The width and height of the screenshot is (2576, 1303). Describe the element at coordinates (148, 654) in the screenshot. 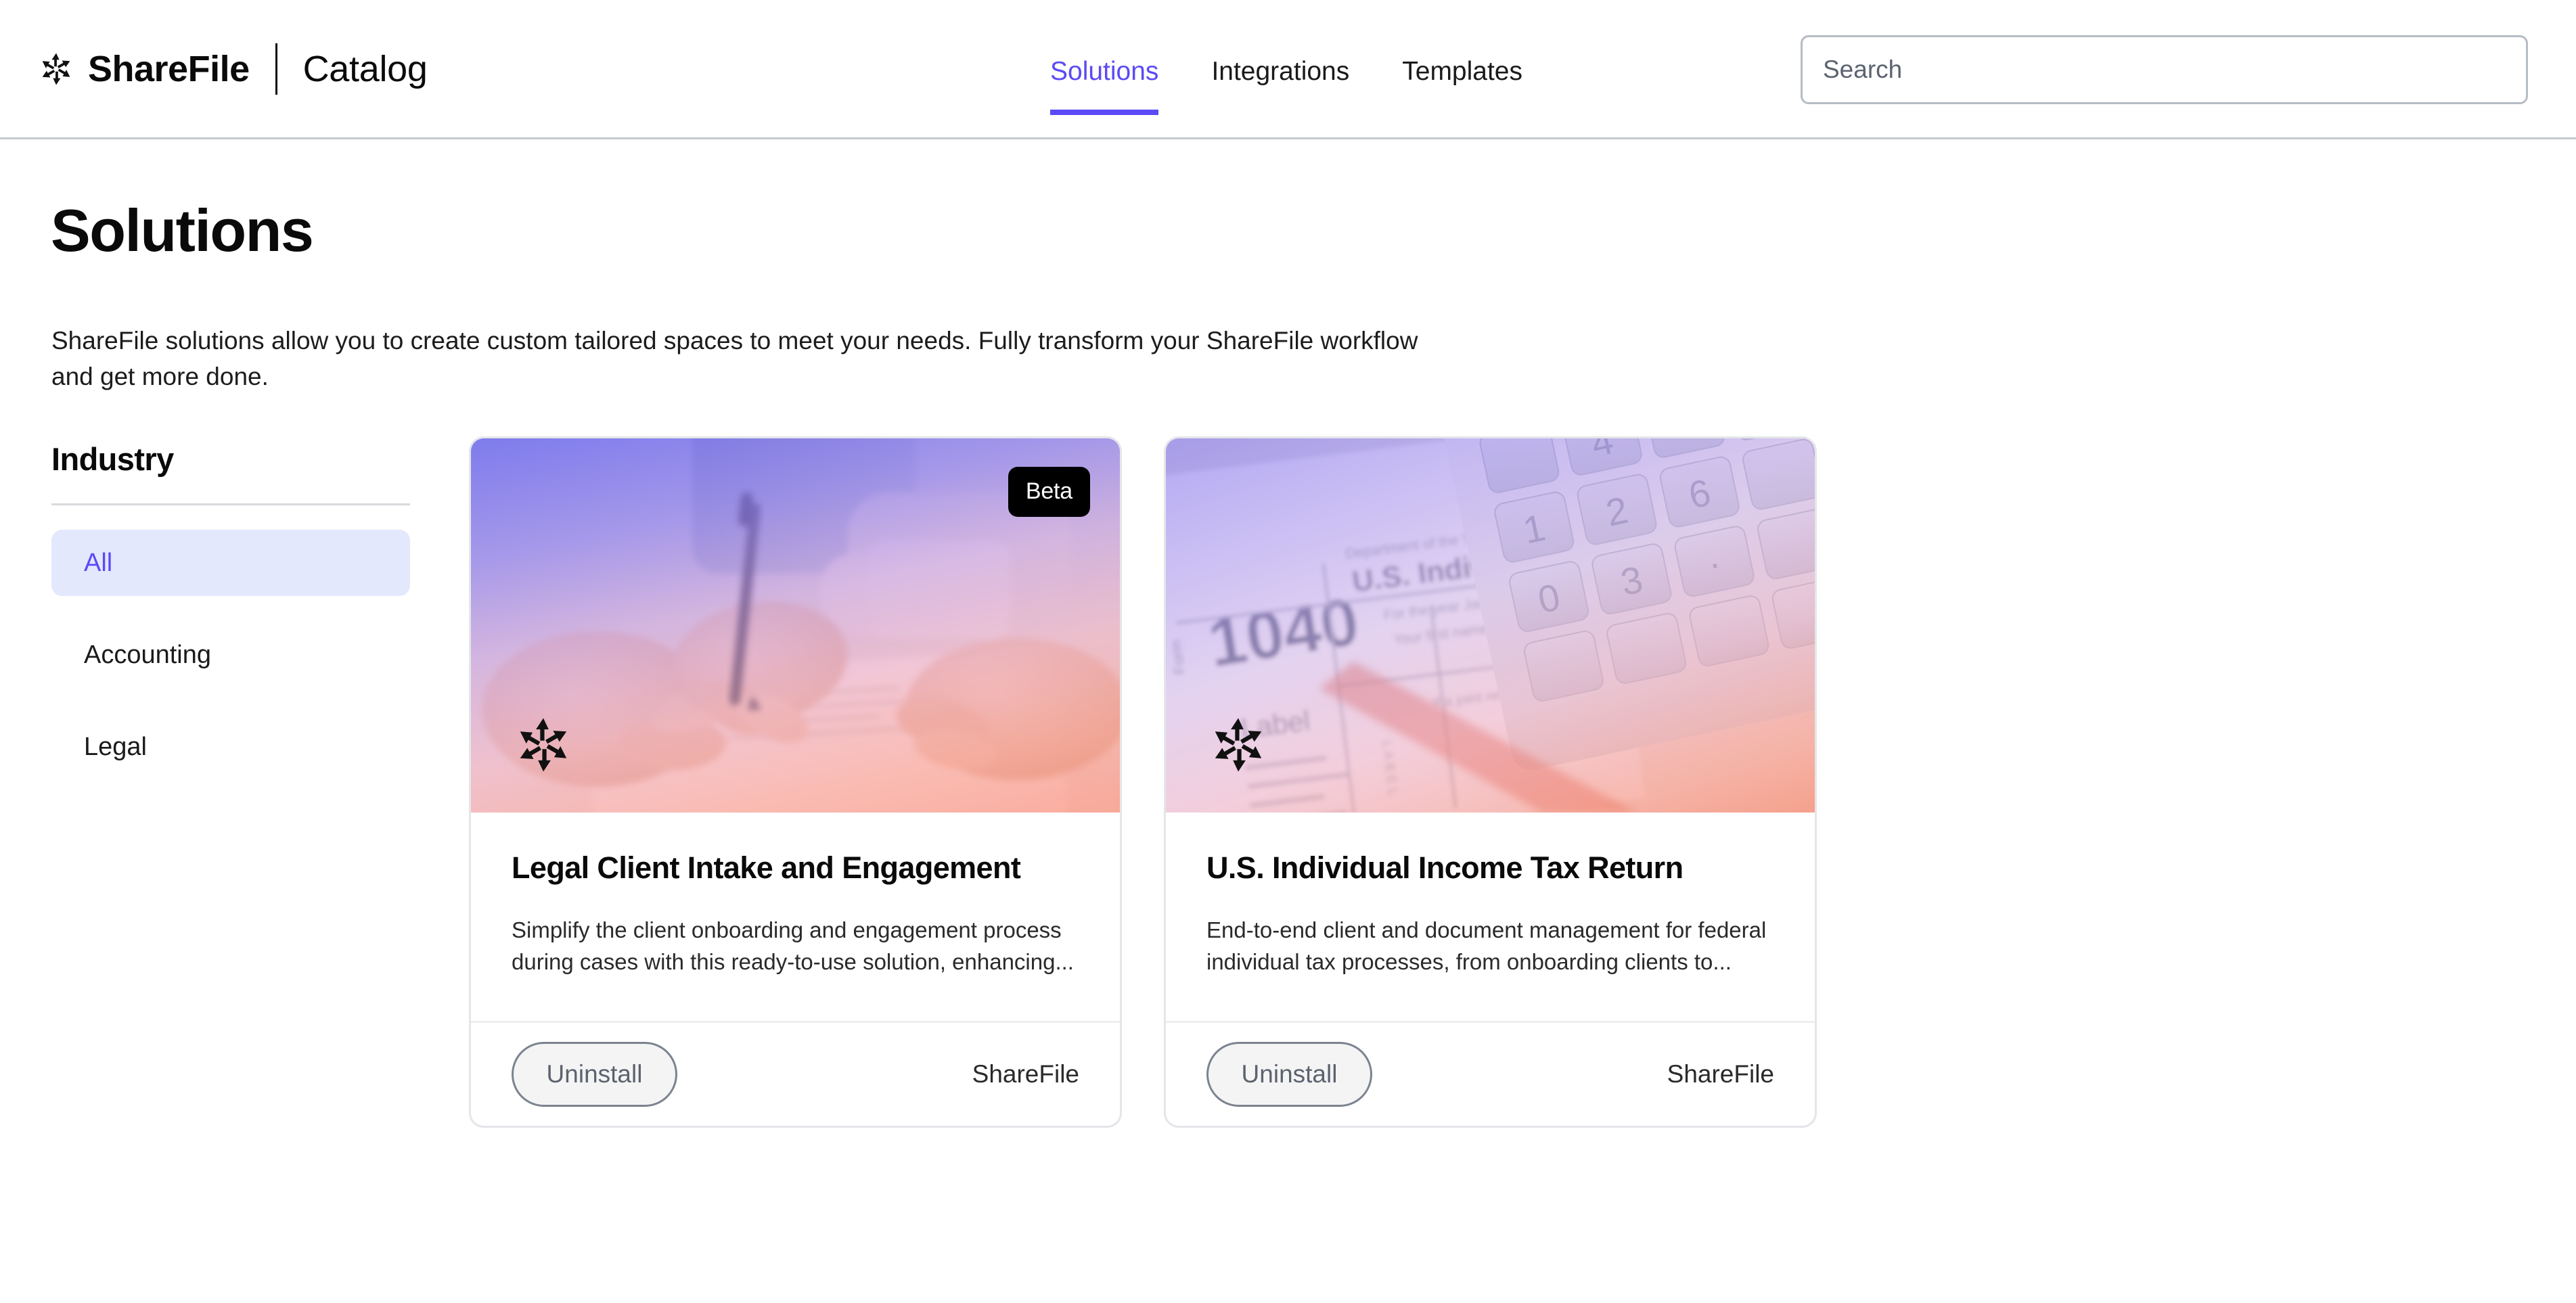

I see `sidebar-item-accounting-label: Accounting` at that location.